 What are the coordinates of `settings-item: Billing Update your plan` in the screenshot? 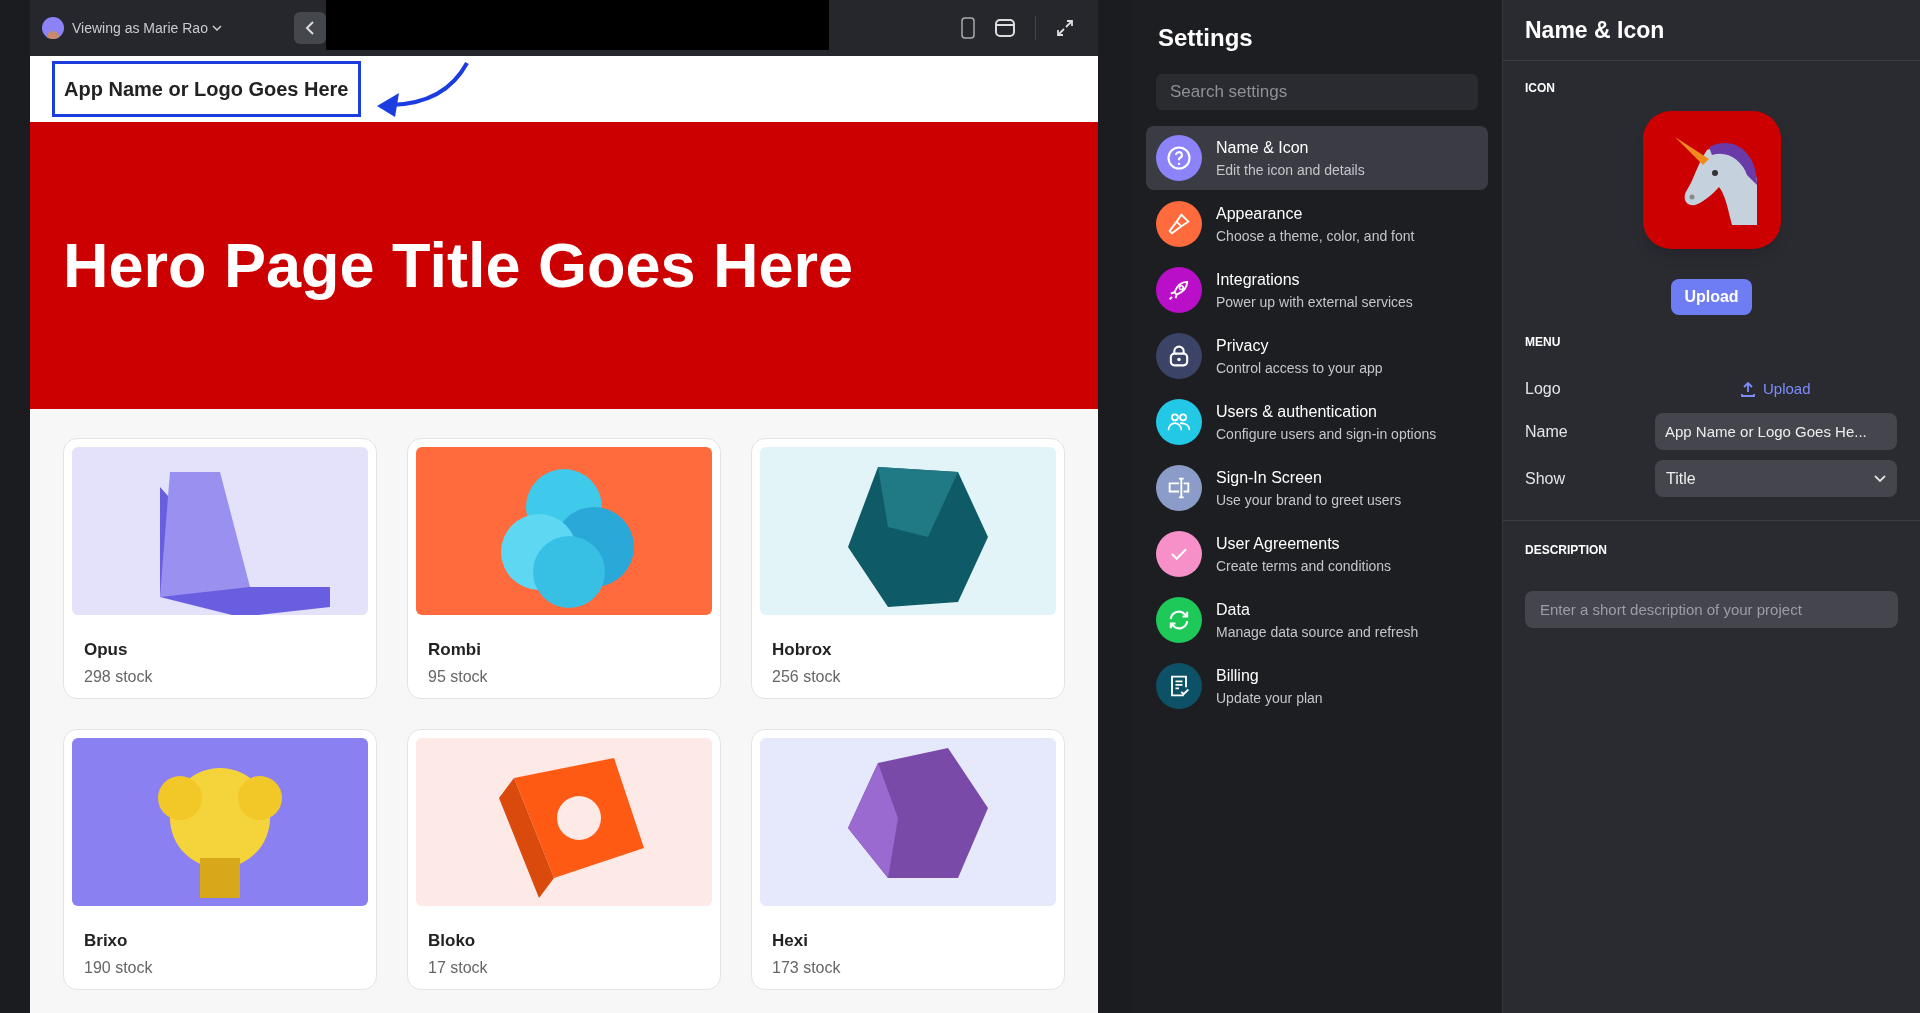 It's located at (1317, 686).